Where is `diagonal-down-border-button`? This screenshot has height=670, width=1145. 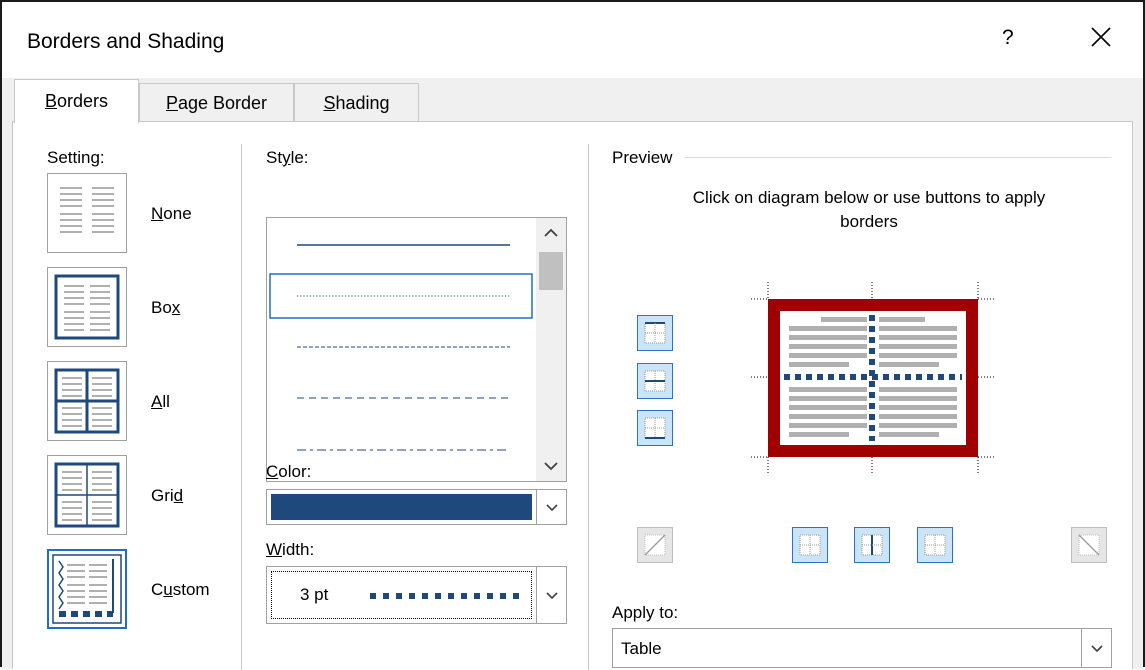
diagonal-down-border-button is located at coordinates (1089, 545).